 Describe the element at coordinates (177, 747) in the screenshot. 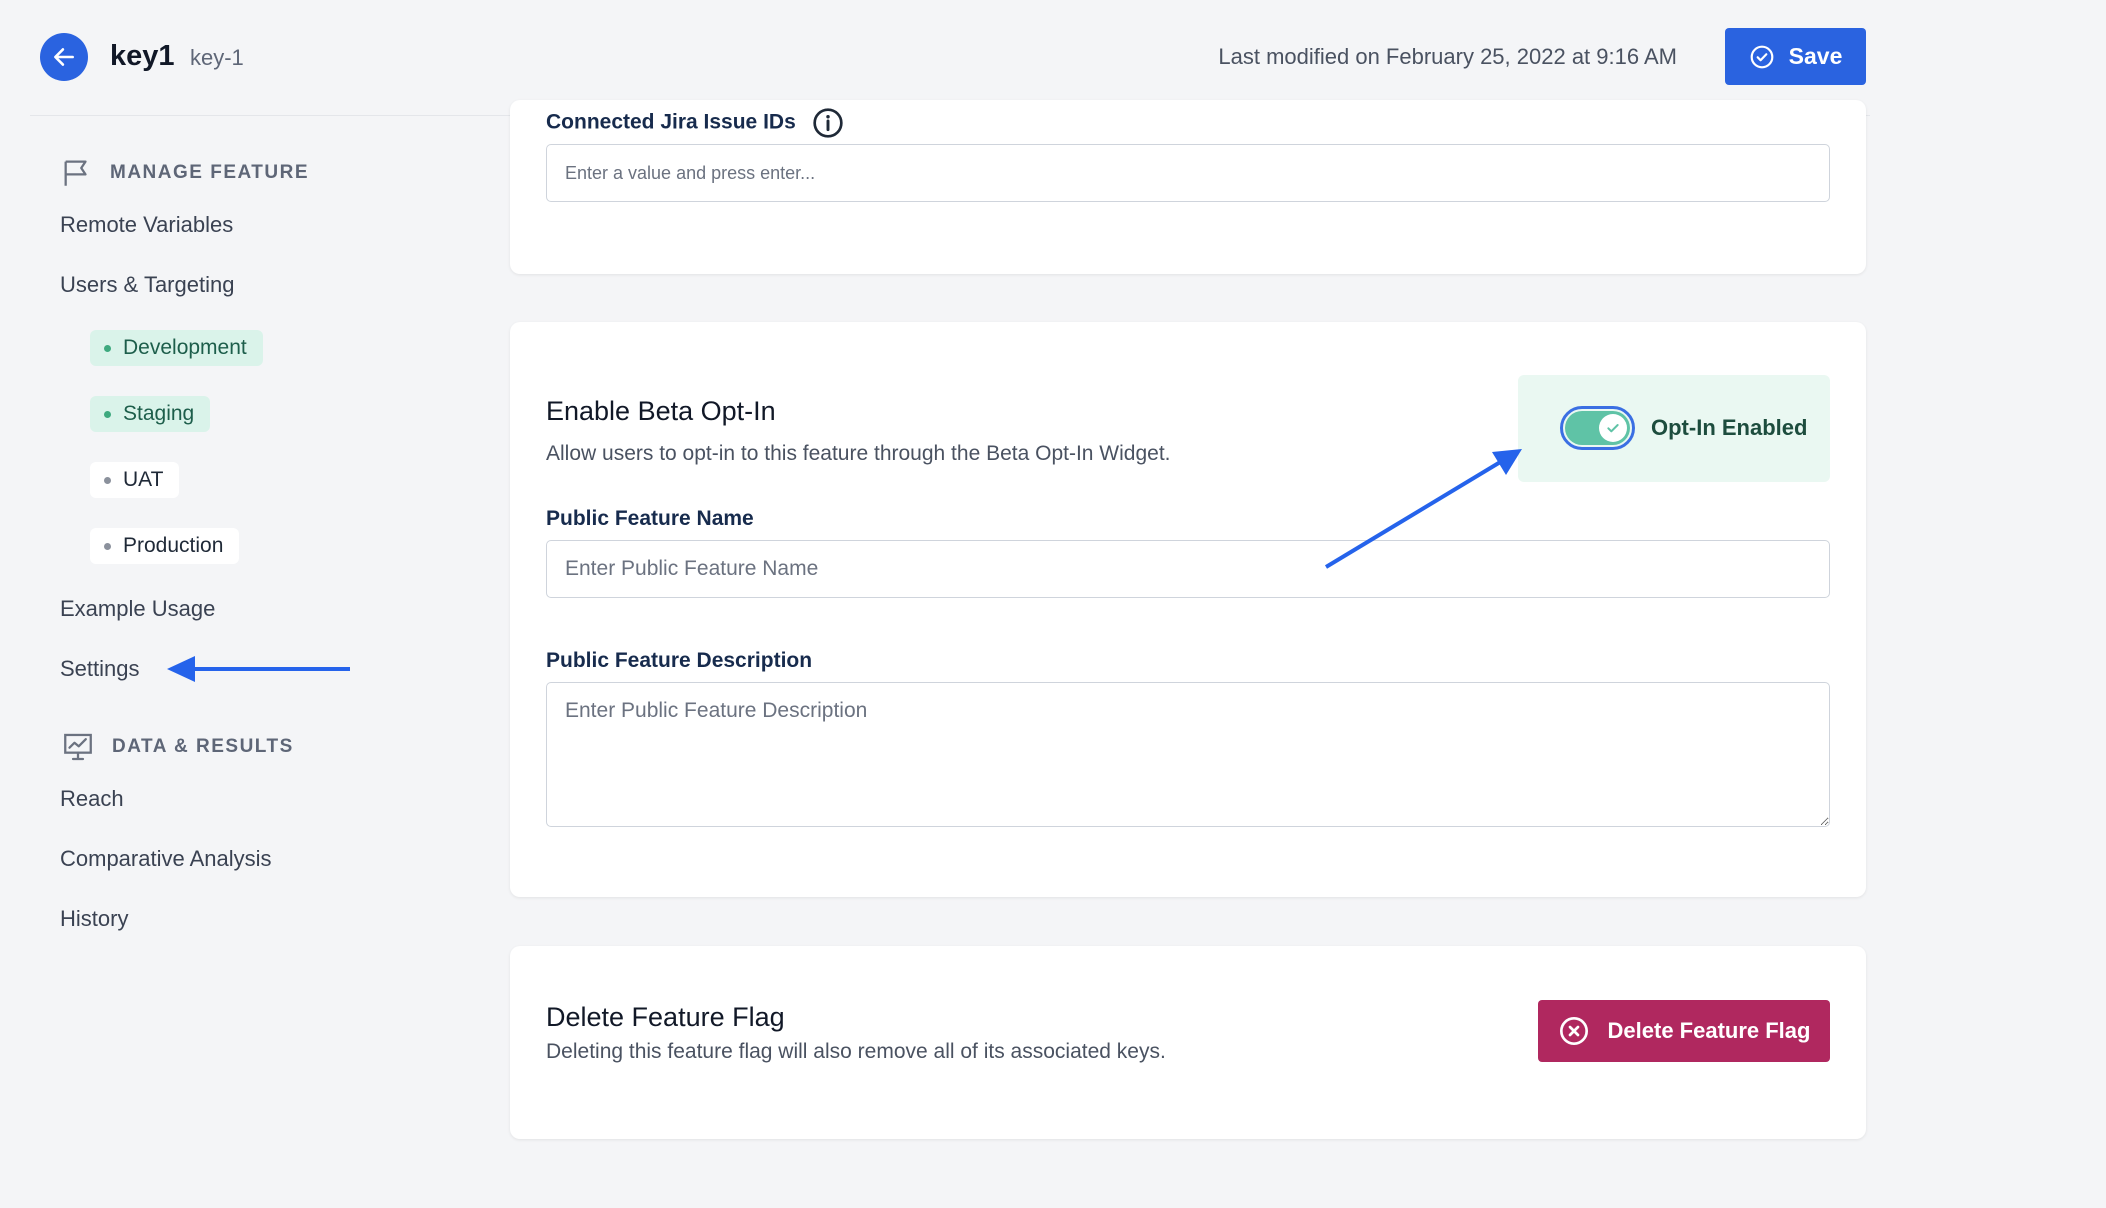

I see `data-results-heading: DATA & RESULTS` at that location.